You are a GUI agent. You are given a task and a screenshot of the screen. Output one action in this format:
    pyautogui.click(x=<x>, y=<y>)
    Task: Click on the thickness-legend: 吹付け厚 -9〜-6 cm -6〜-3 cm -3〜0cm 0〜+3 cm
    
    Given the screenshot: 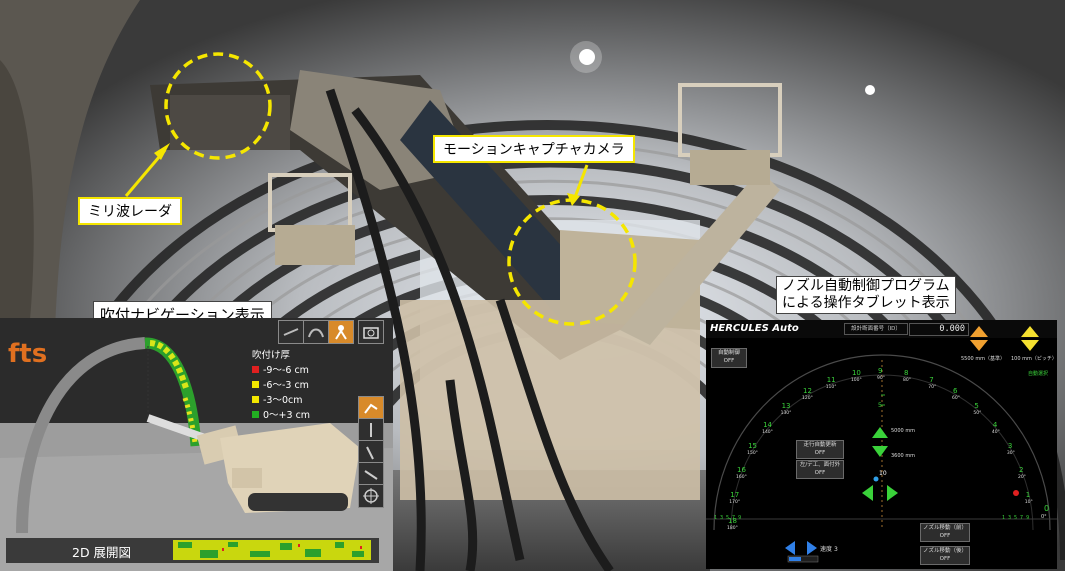 What is the action you would take?
    pyautogui.click(x=281, y=385)
    